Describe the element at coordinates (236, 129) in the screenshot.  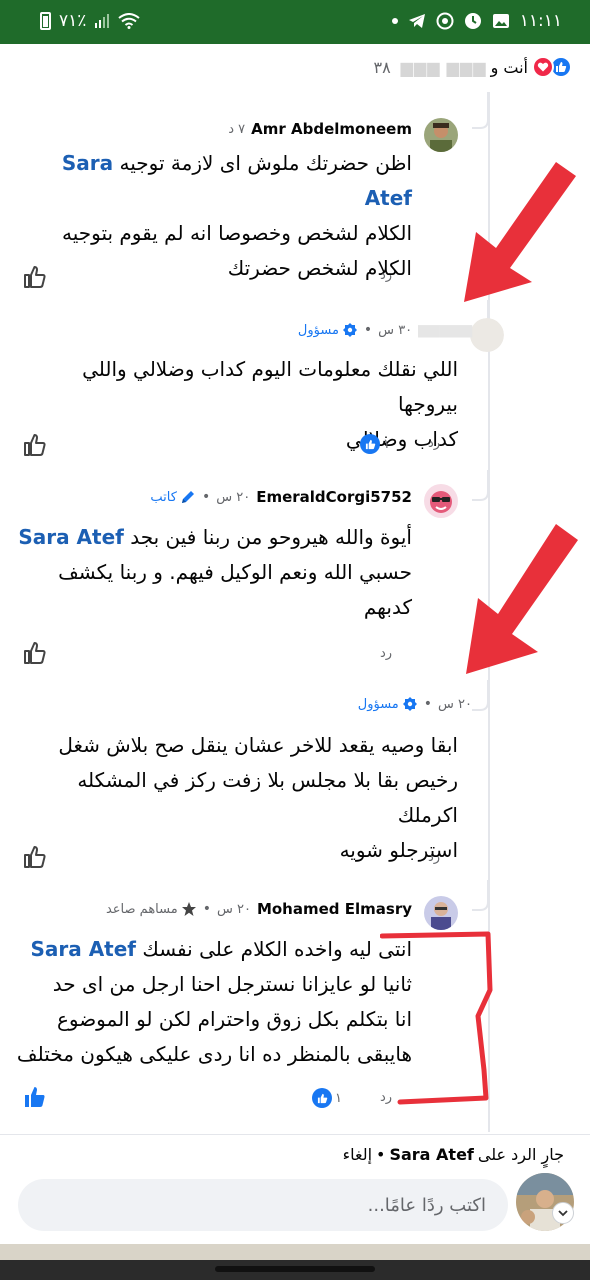
I see `comment-time: ٧ د` at that location.